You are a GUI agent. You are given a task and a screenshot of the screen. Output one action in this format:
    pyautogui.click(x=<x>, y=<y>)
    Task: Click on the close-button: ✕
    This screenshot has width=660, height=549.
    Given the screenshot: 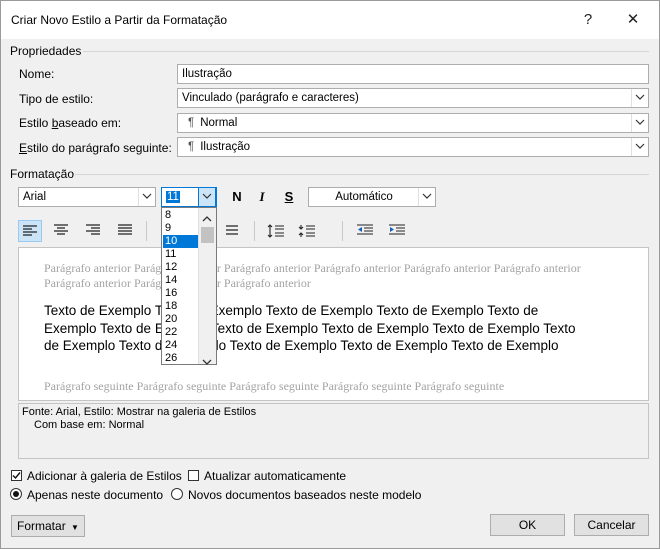 What is the action you would take?
    pyautogui.click(x=633, y=20)
    